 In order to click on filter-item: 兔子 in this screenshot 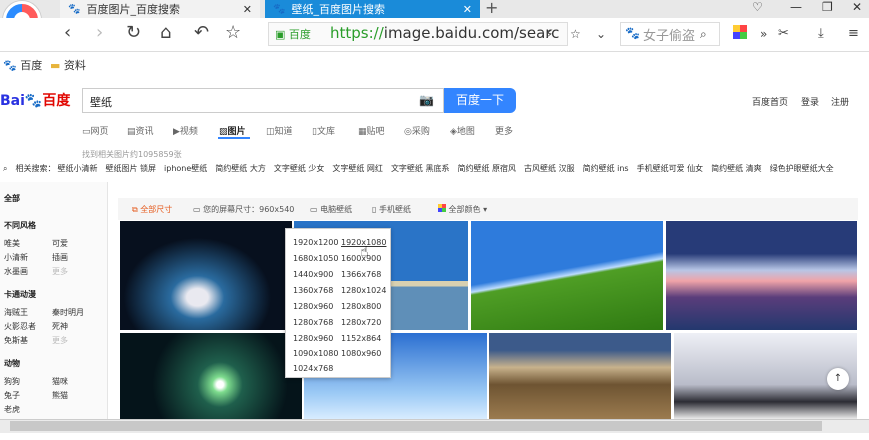, I will do `click(12, 395)`.